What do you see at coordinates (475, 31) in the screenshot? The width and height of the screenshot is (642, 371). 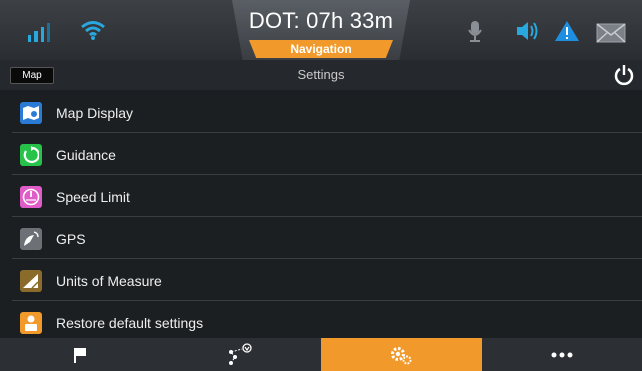 I see `microphone-icon` at bounding box center [475, 31].